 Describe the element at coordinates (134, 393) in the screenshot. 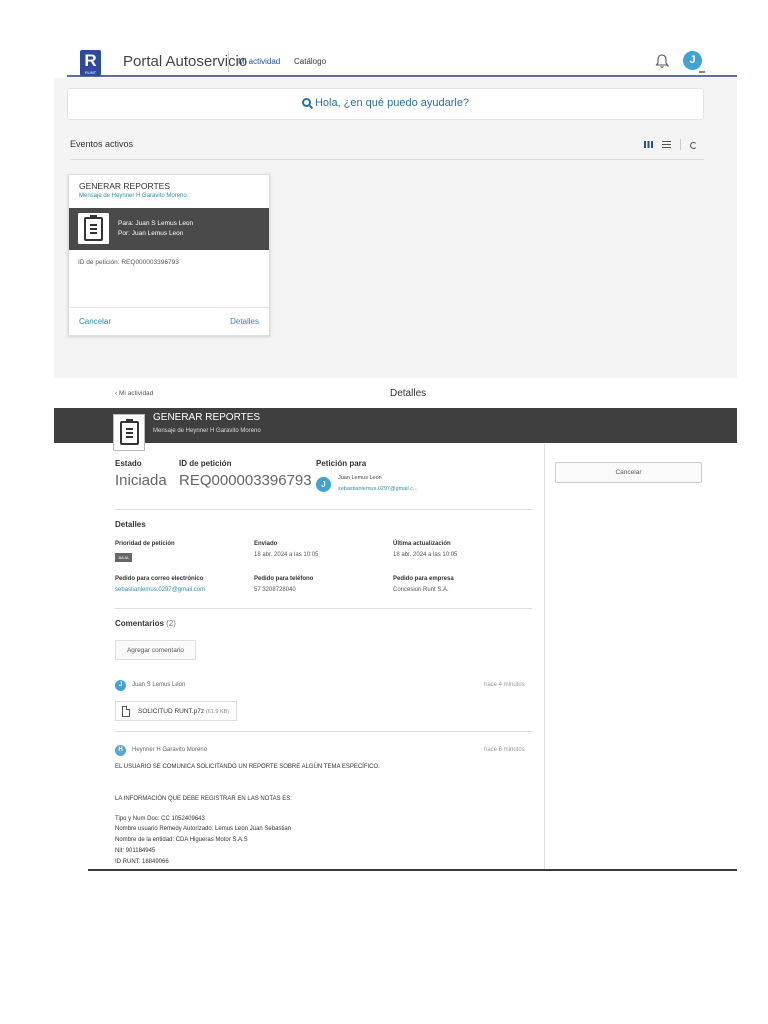

I see `back-link: ‹ Mi actividad` at that location.